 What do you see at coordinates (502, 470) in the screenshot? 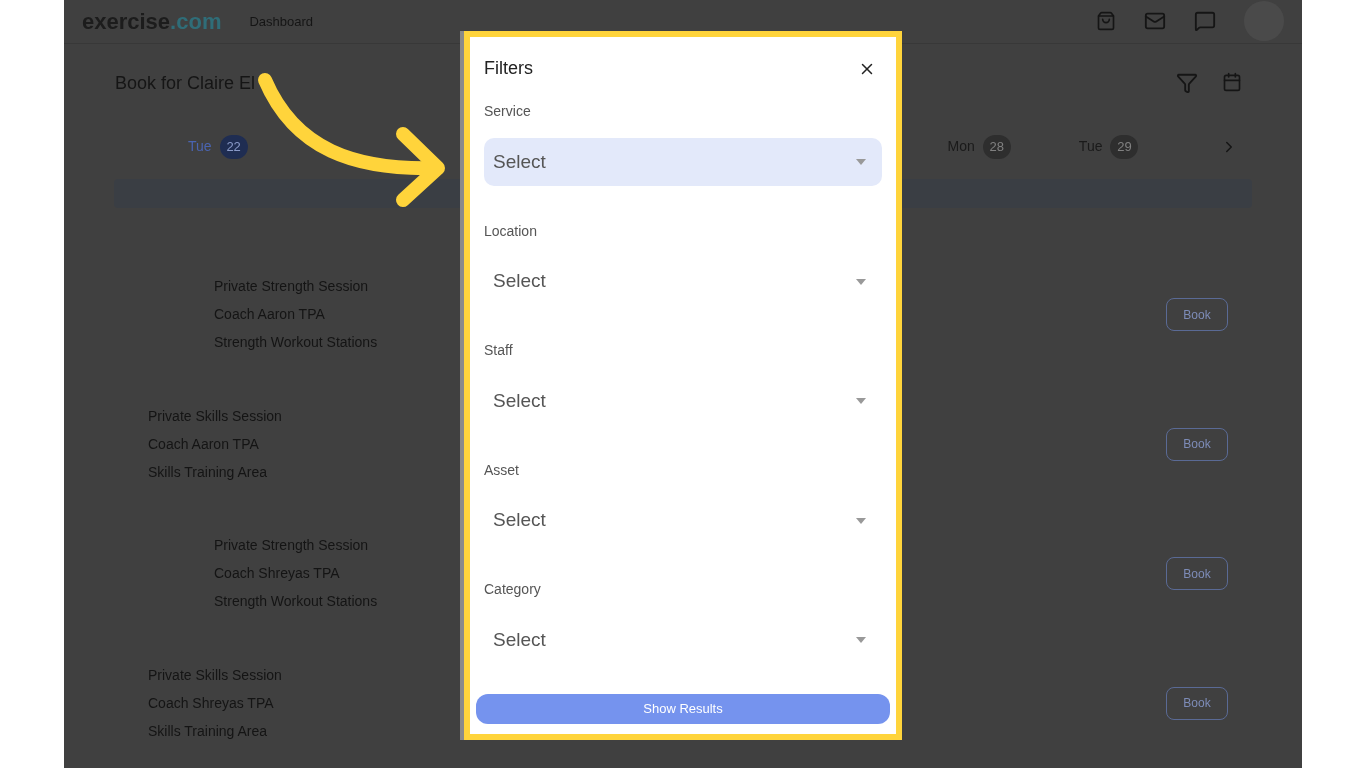
I see `field-label: Asset` at bounding box center [502, 470].